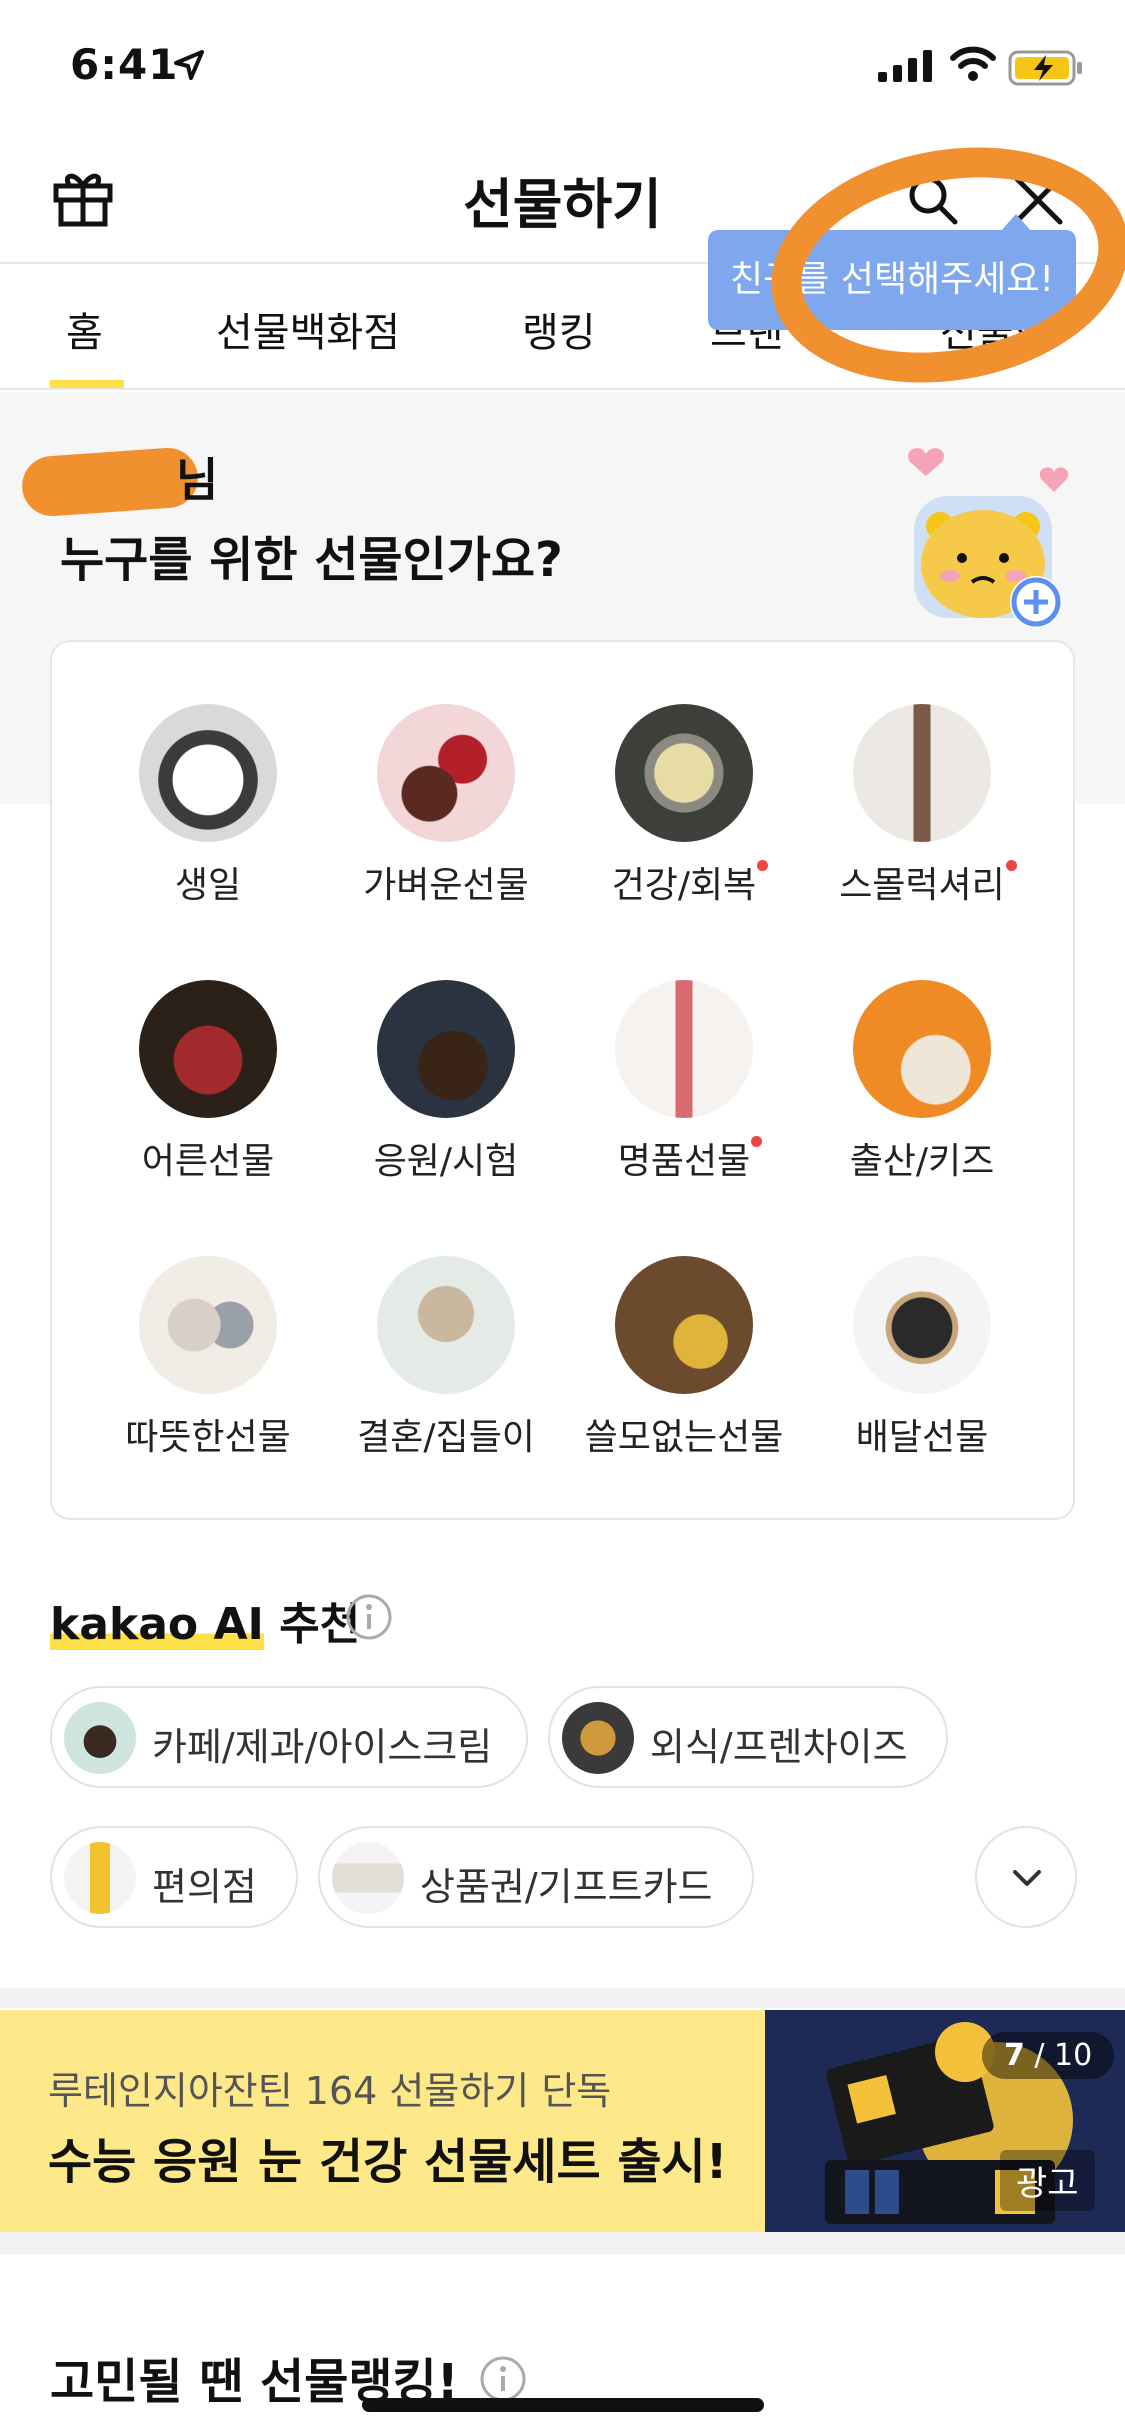  I want to click on chip-label: 편의점, so click(204, 1887).